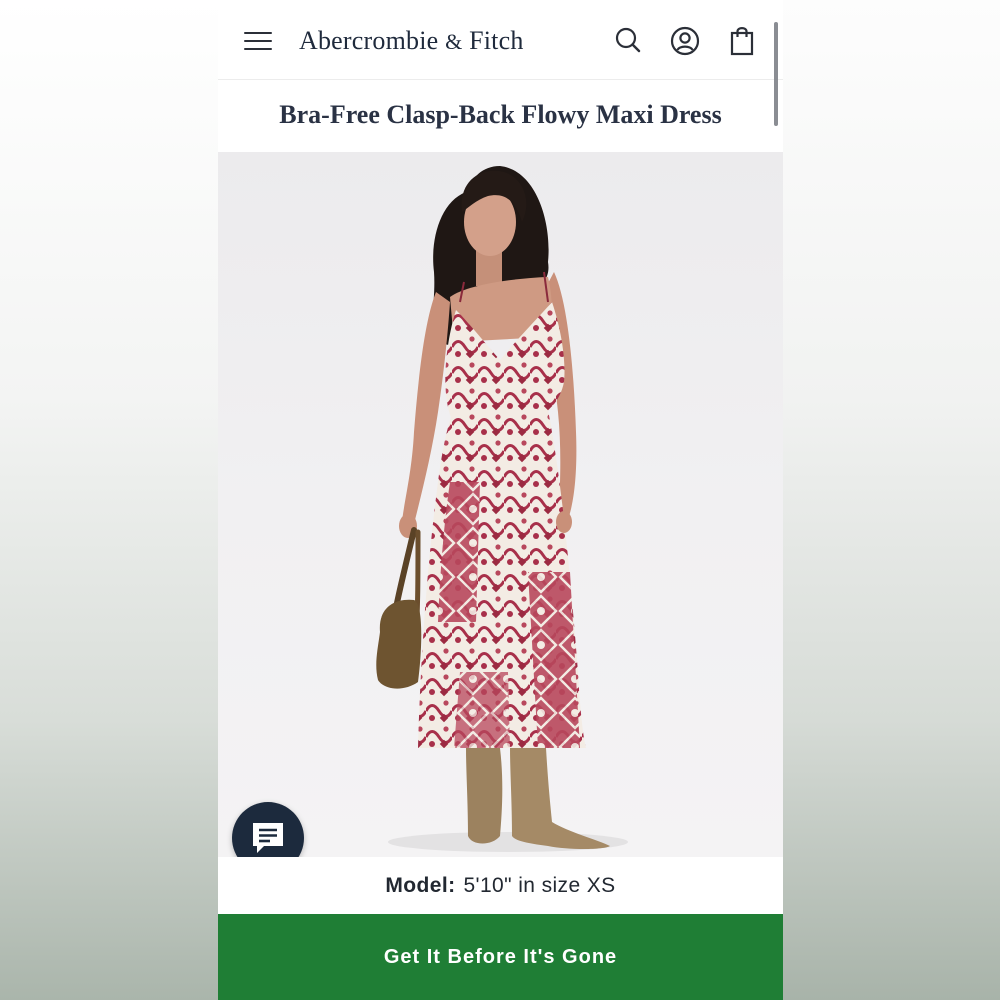 The height and width of the screenshot is (1000, 1000). Describe the element at coordinates (500, 957) in the screenshot. I see `cta-button: Get It Before It's Gone` at that location.